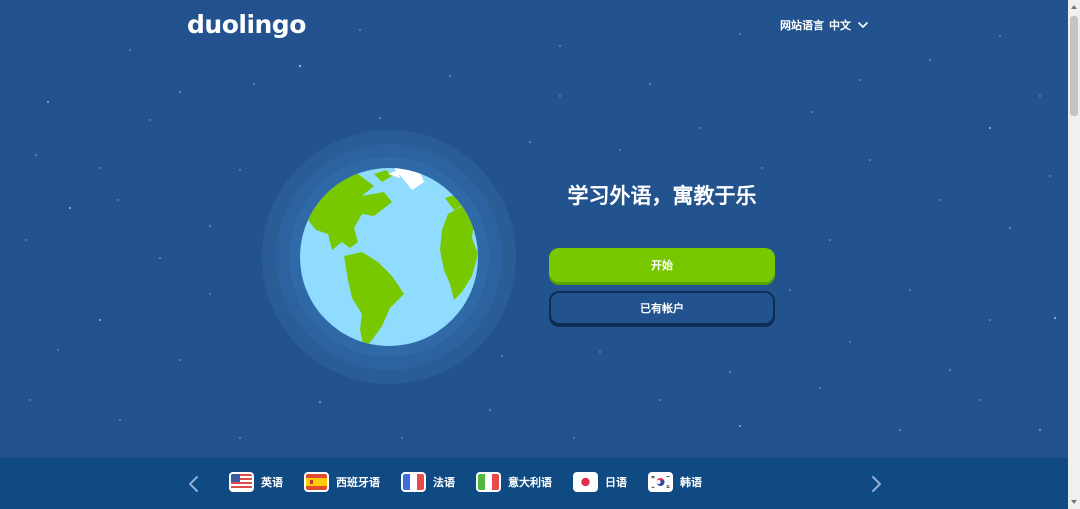 Image resolution: width=1080 pixels, height=509 pixels. I want to click on site-language-label: 网站语言, so click(802, 25).